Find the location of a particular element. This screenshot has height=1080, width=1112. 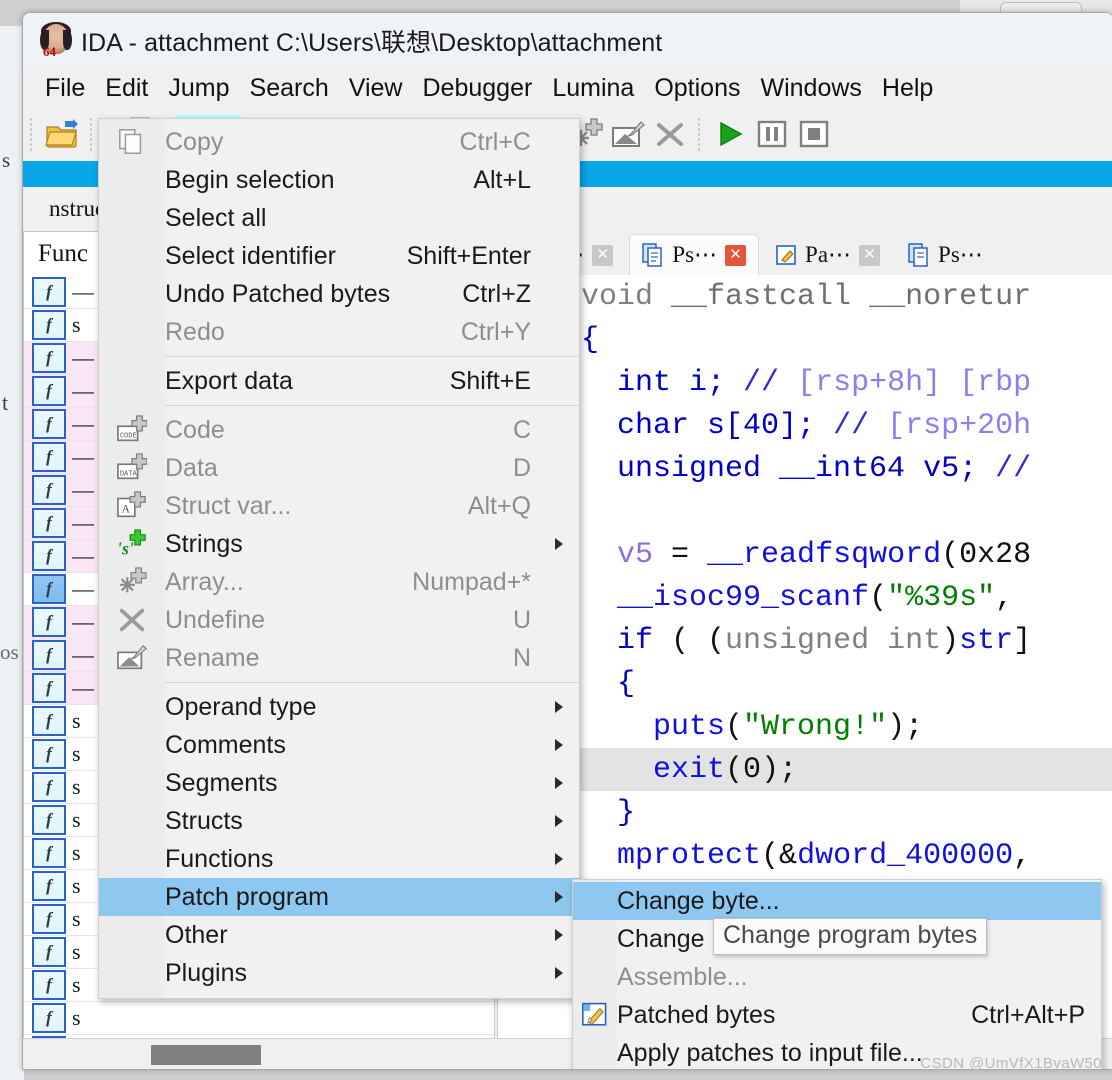

code-line: 10 { is located at coordinates (805, 683).